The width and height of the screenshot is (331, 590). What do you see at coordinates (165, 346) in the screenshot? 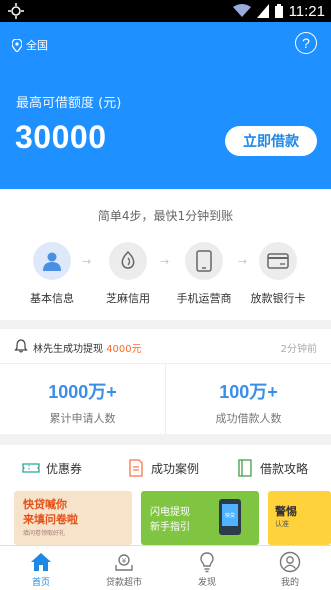
I see `withdraw-notice: 林先生成功提现 4000元 2分钟前` at bounding box center [165, 346].